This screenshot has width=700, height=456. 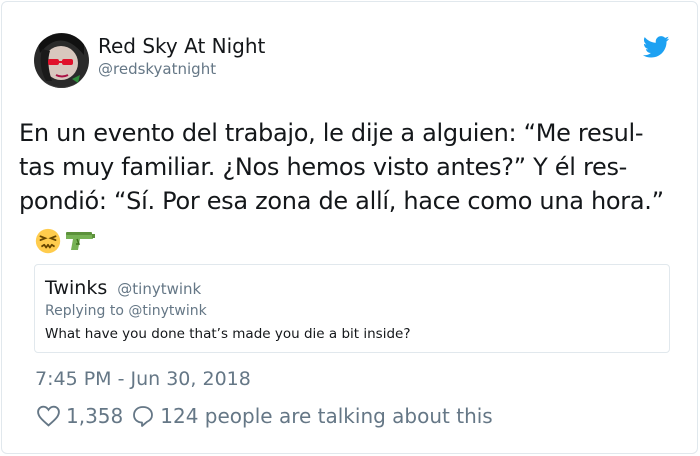 What do you see at coordinates (76, 288) in the screenshot?
I see `quoted-display-name: Twinks` at bounding box center [76, 288].